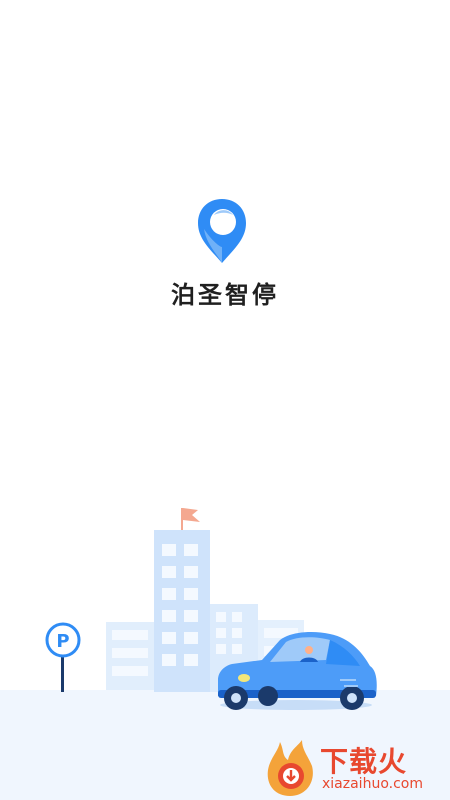 This screenshot has width=450, height=800. I want to click on parking-sign-letter: P, so click(62, 641).